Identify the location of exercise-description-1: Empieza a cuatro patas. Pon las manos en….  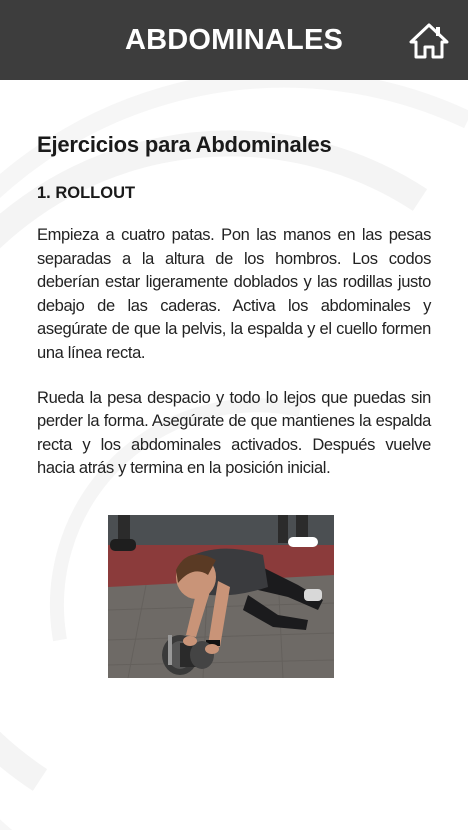
(234, 294).